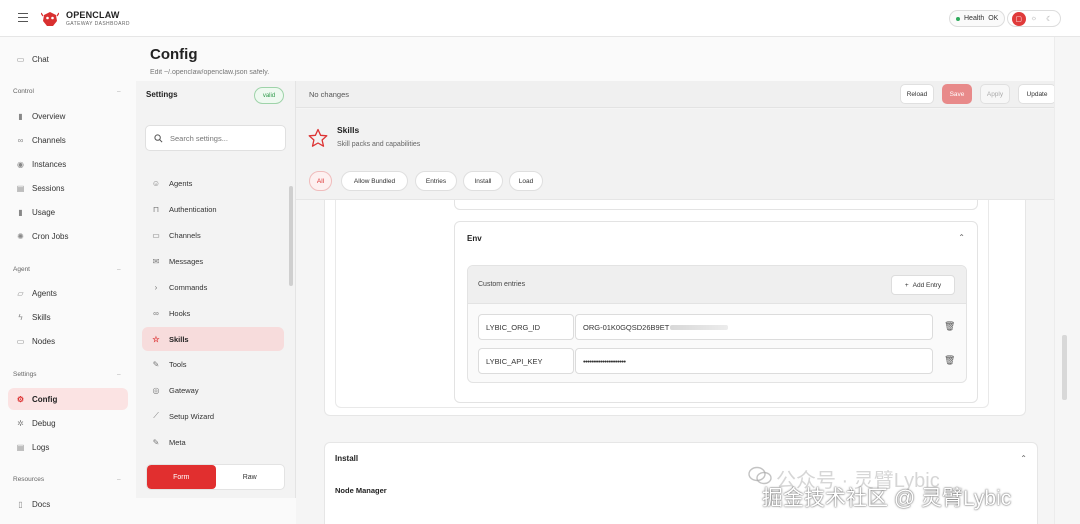 The image size is (1080, 524). I want to click on settings-item-setup-wizard: ⟋ Setup Wizard, so click(213, 416).